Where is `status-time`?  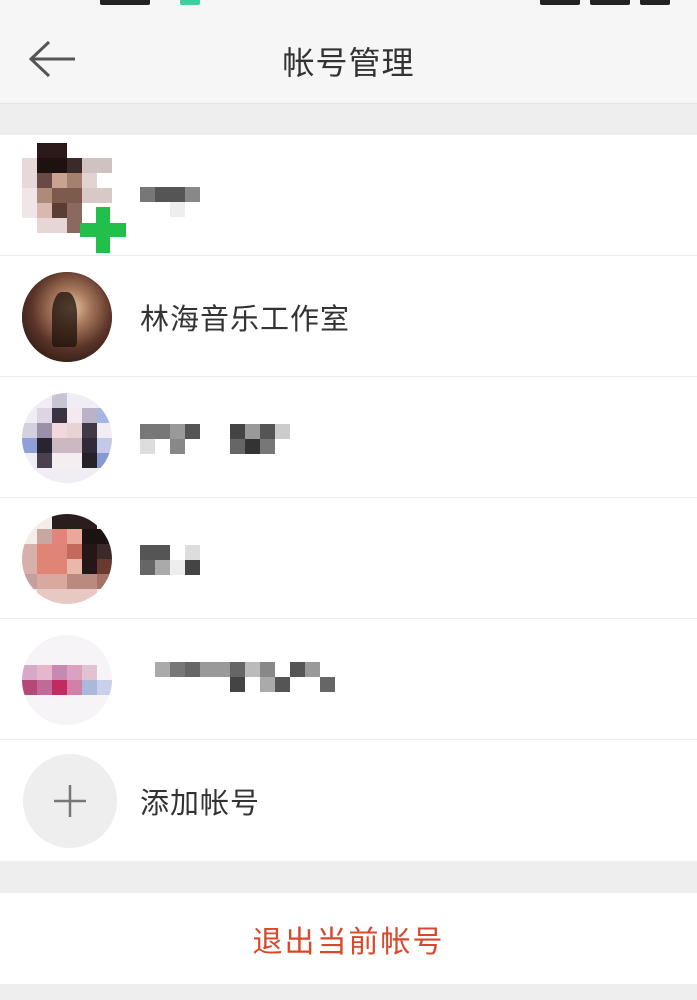
status-time is located at coordinates (125, 2).